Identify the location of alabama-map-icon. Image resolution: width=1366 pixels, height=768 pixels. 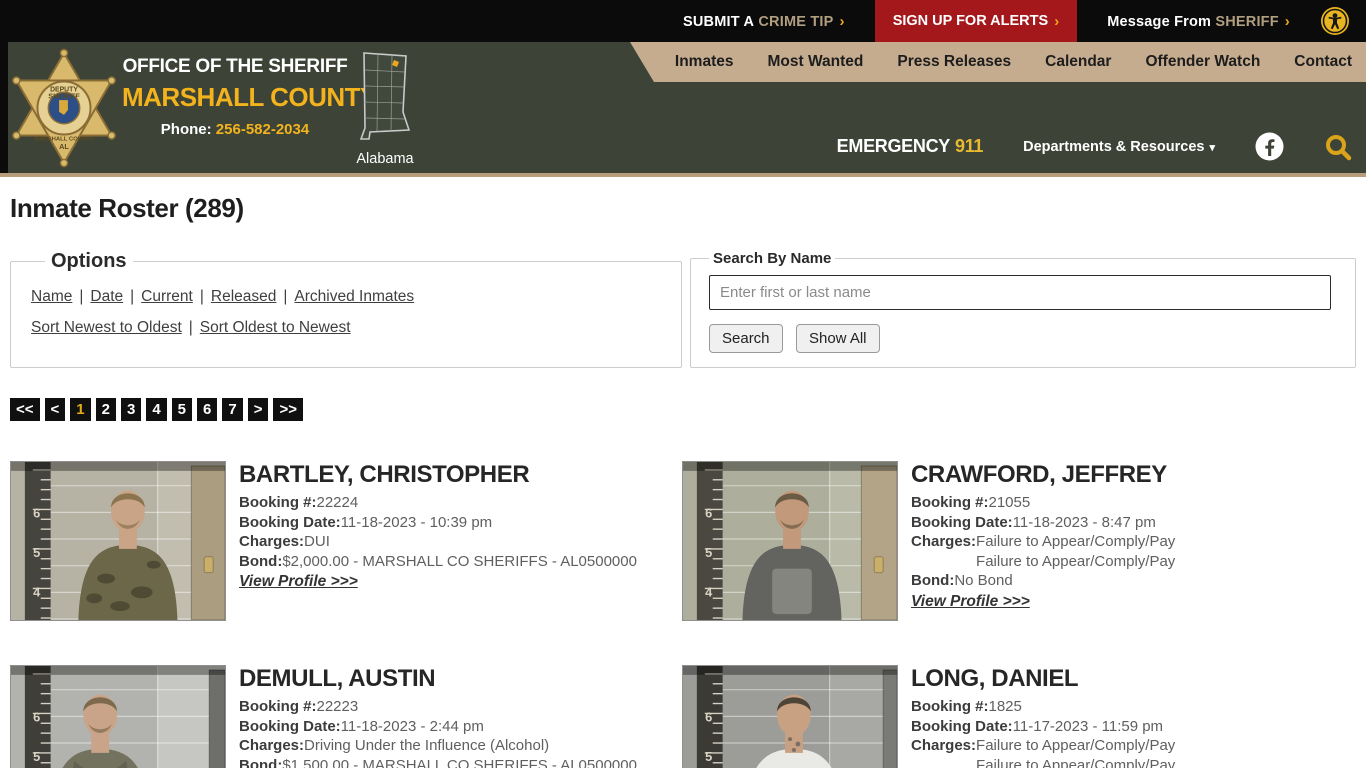
(385, 96).